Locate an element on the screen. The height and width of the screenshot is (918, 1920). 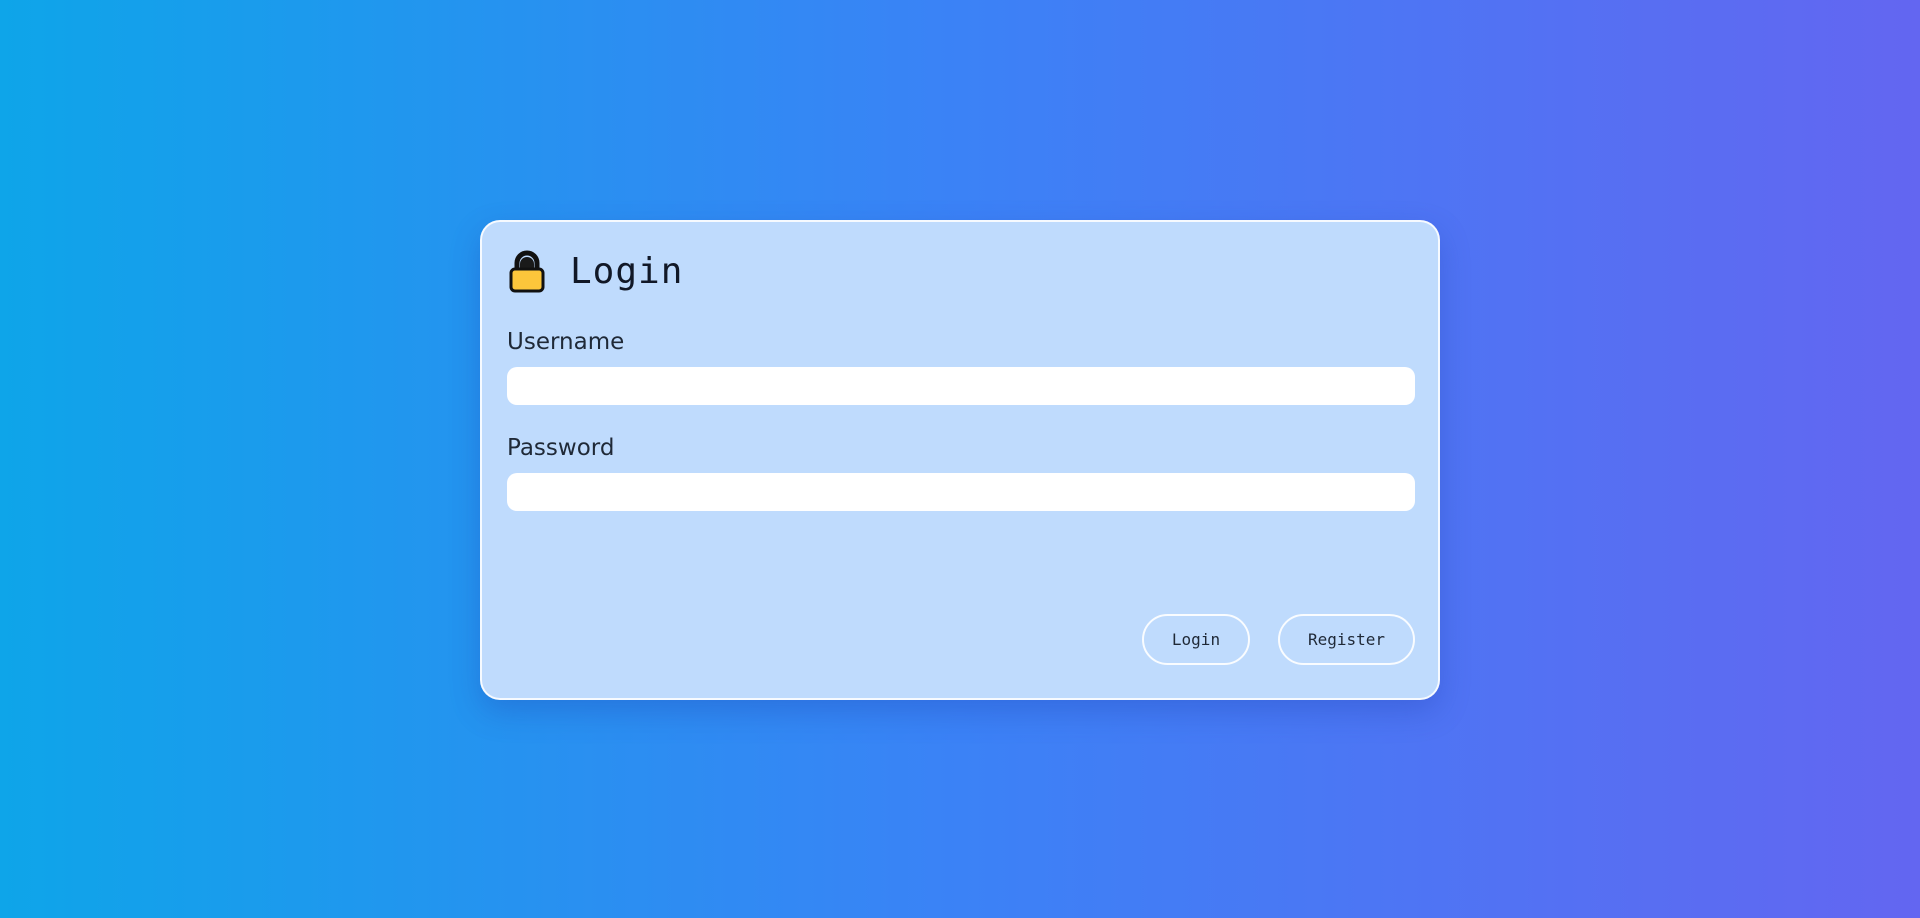
register-button: Register is located at coordinates (1346, 639).